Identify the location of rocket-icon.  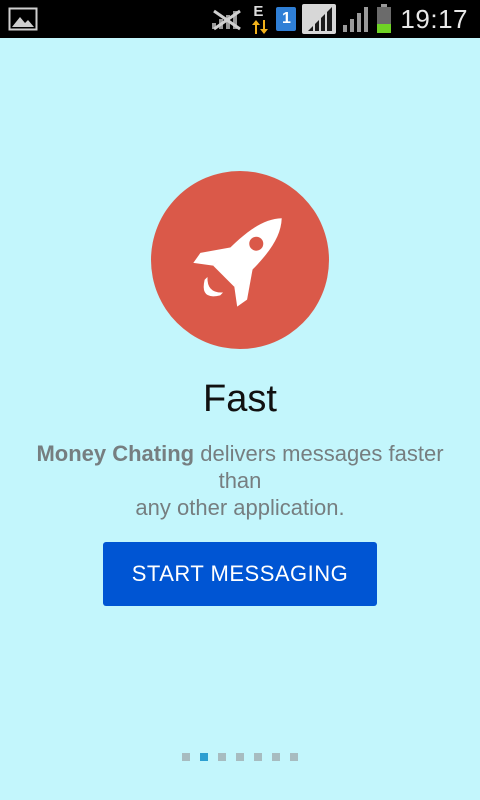
(237, 262).